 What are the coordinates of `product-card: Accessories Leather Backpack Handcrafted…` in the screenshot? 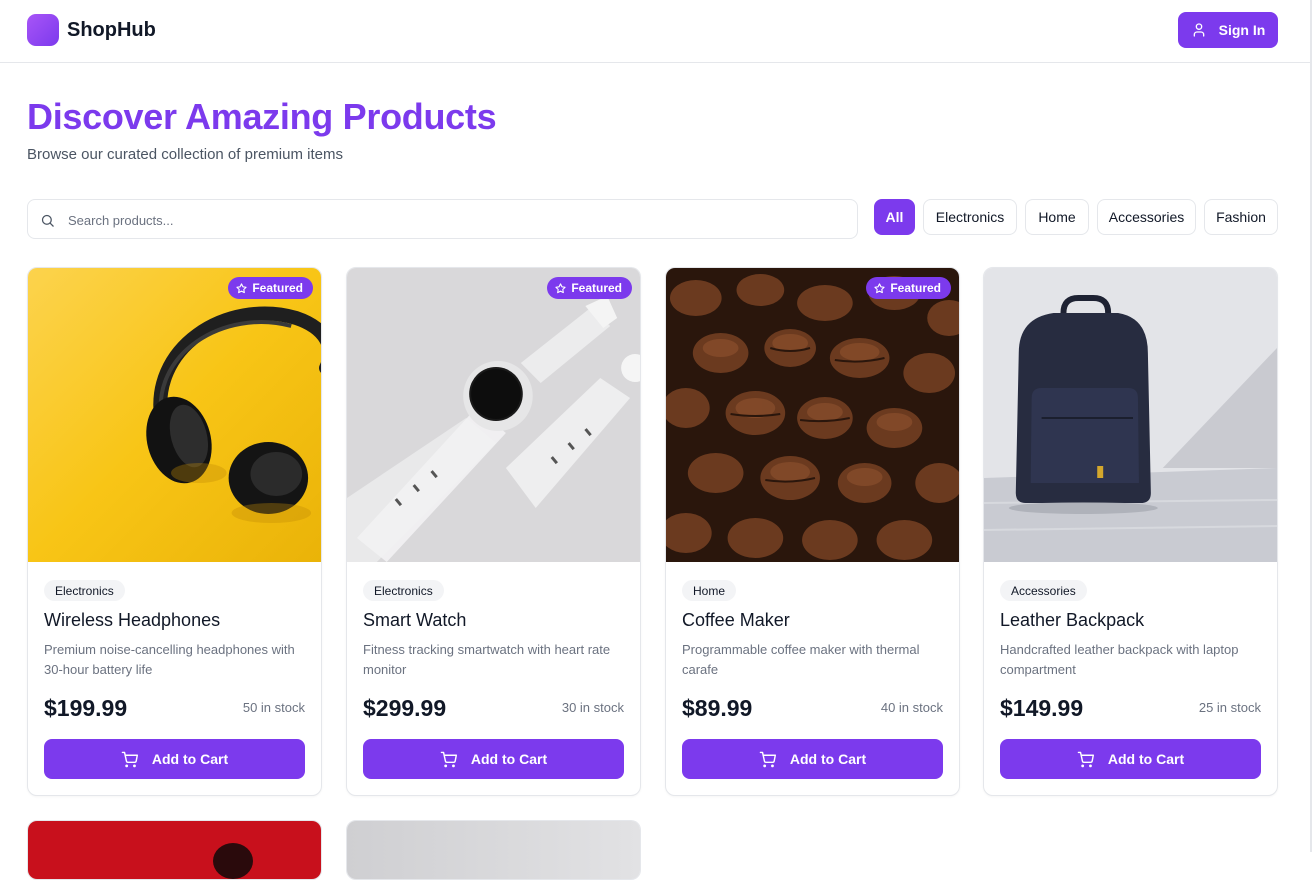 It's located at (1130, 531).